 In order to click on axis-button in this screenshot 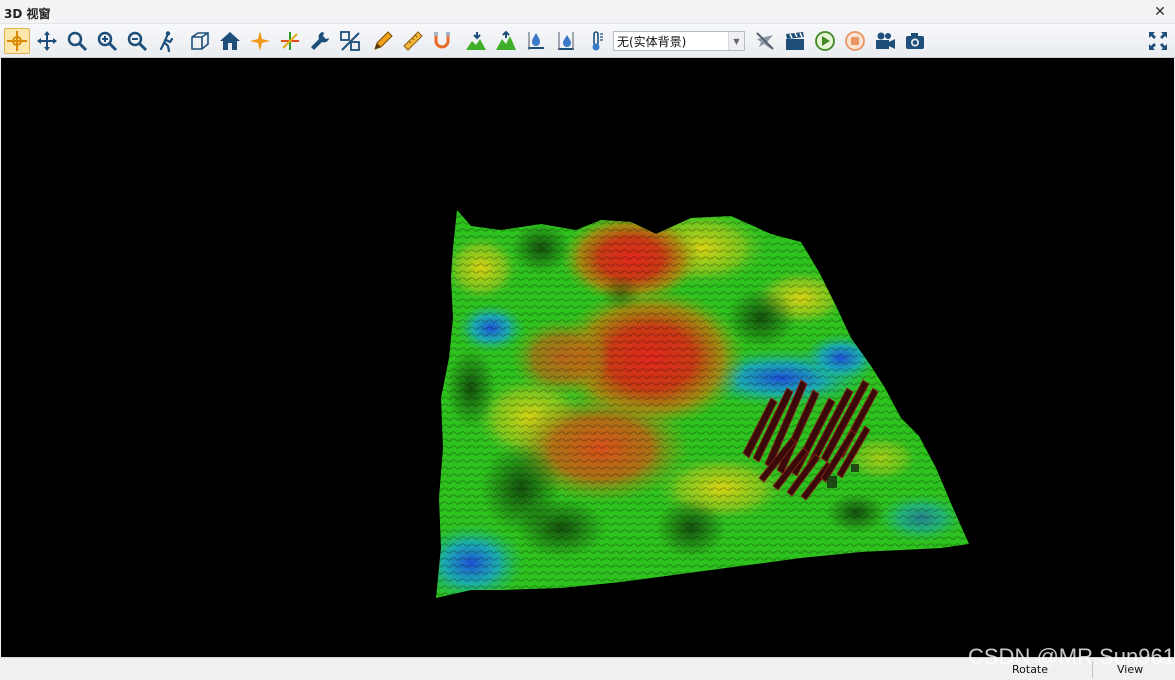, I will do `click(290, 41)`.